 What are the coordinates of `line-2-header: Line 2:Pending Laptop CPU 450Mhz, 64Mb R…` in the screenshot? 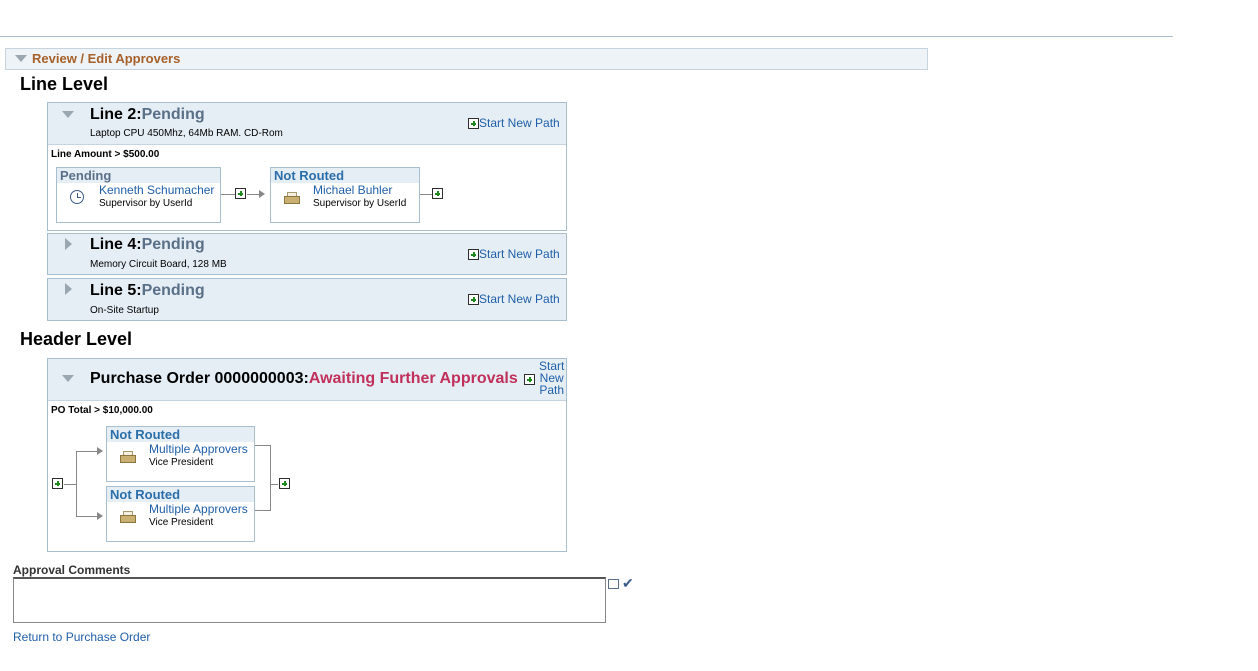 It's located at (307, 124).